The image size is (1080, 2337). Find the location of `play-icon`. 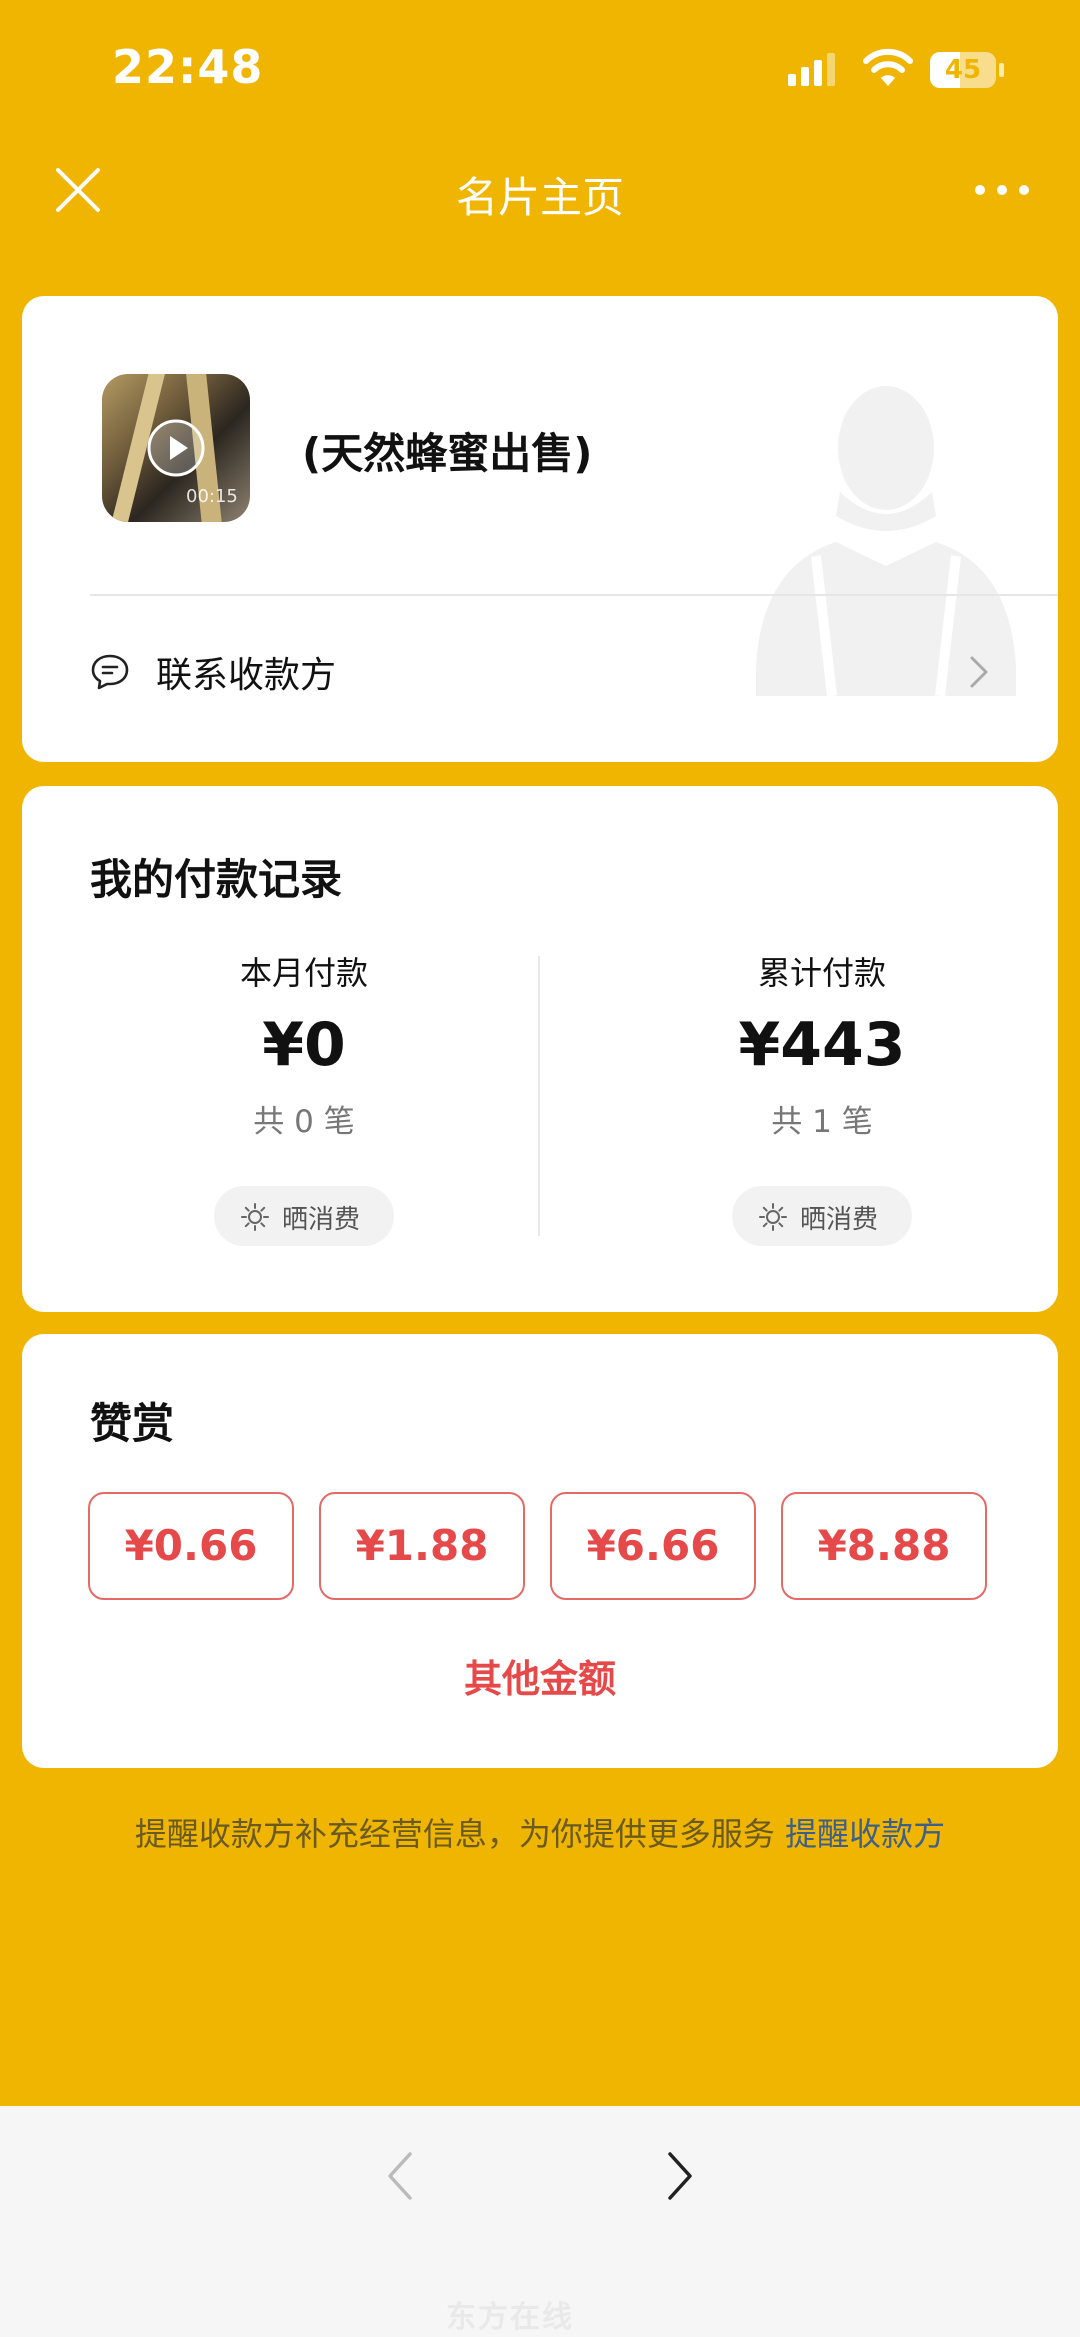

play-icon is located at coordinates (176, 448).